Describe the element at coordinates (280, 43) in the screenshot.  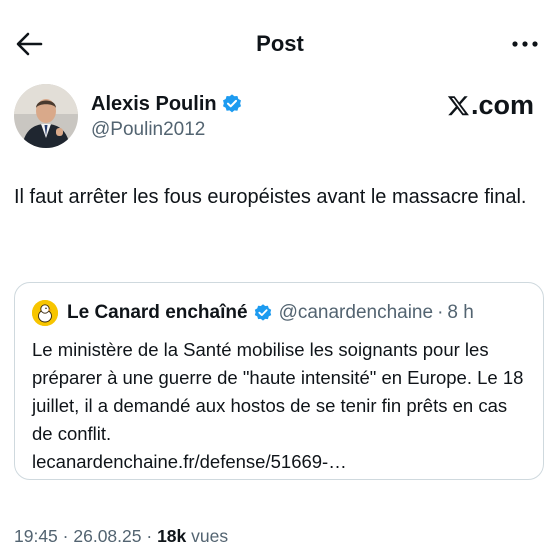
I see `page-title: Post` at that location.